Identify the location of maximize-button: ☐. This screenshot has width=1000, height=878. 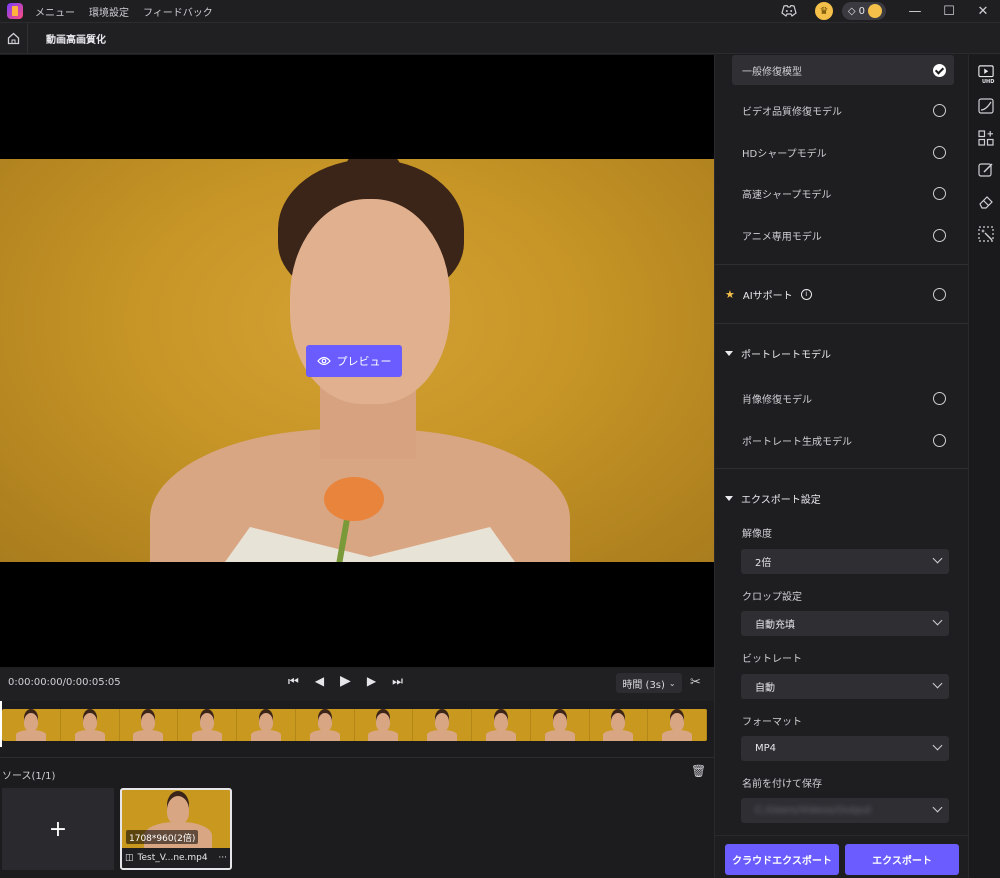
(949, 11).